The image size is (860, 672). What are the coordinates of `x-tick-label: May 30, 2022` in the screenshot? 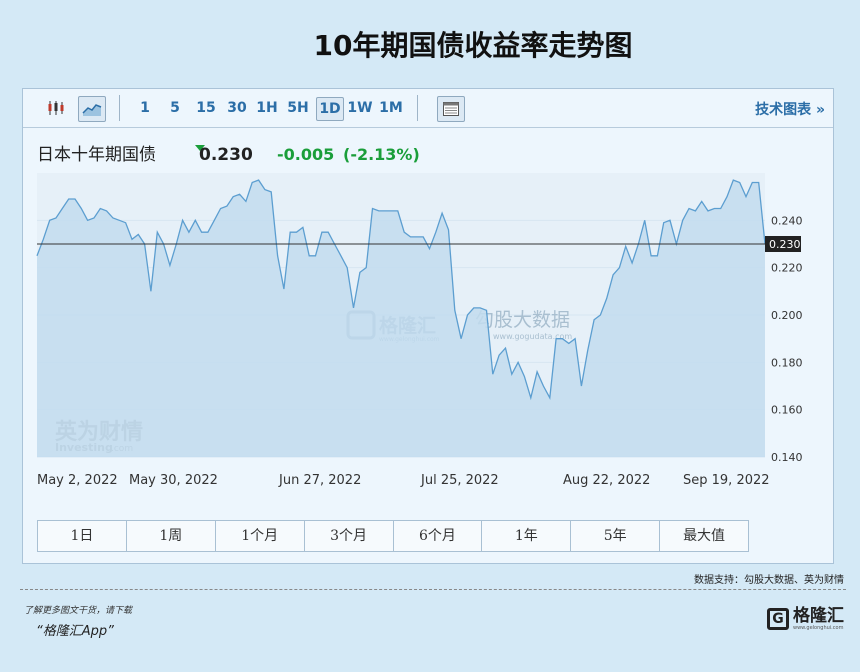 It's located at (173, 480).